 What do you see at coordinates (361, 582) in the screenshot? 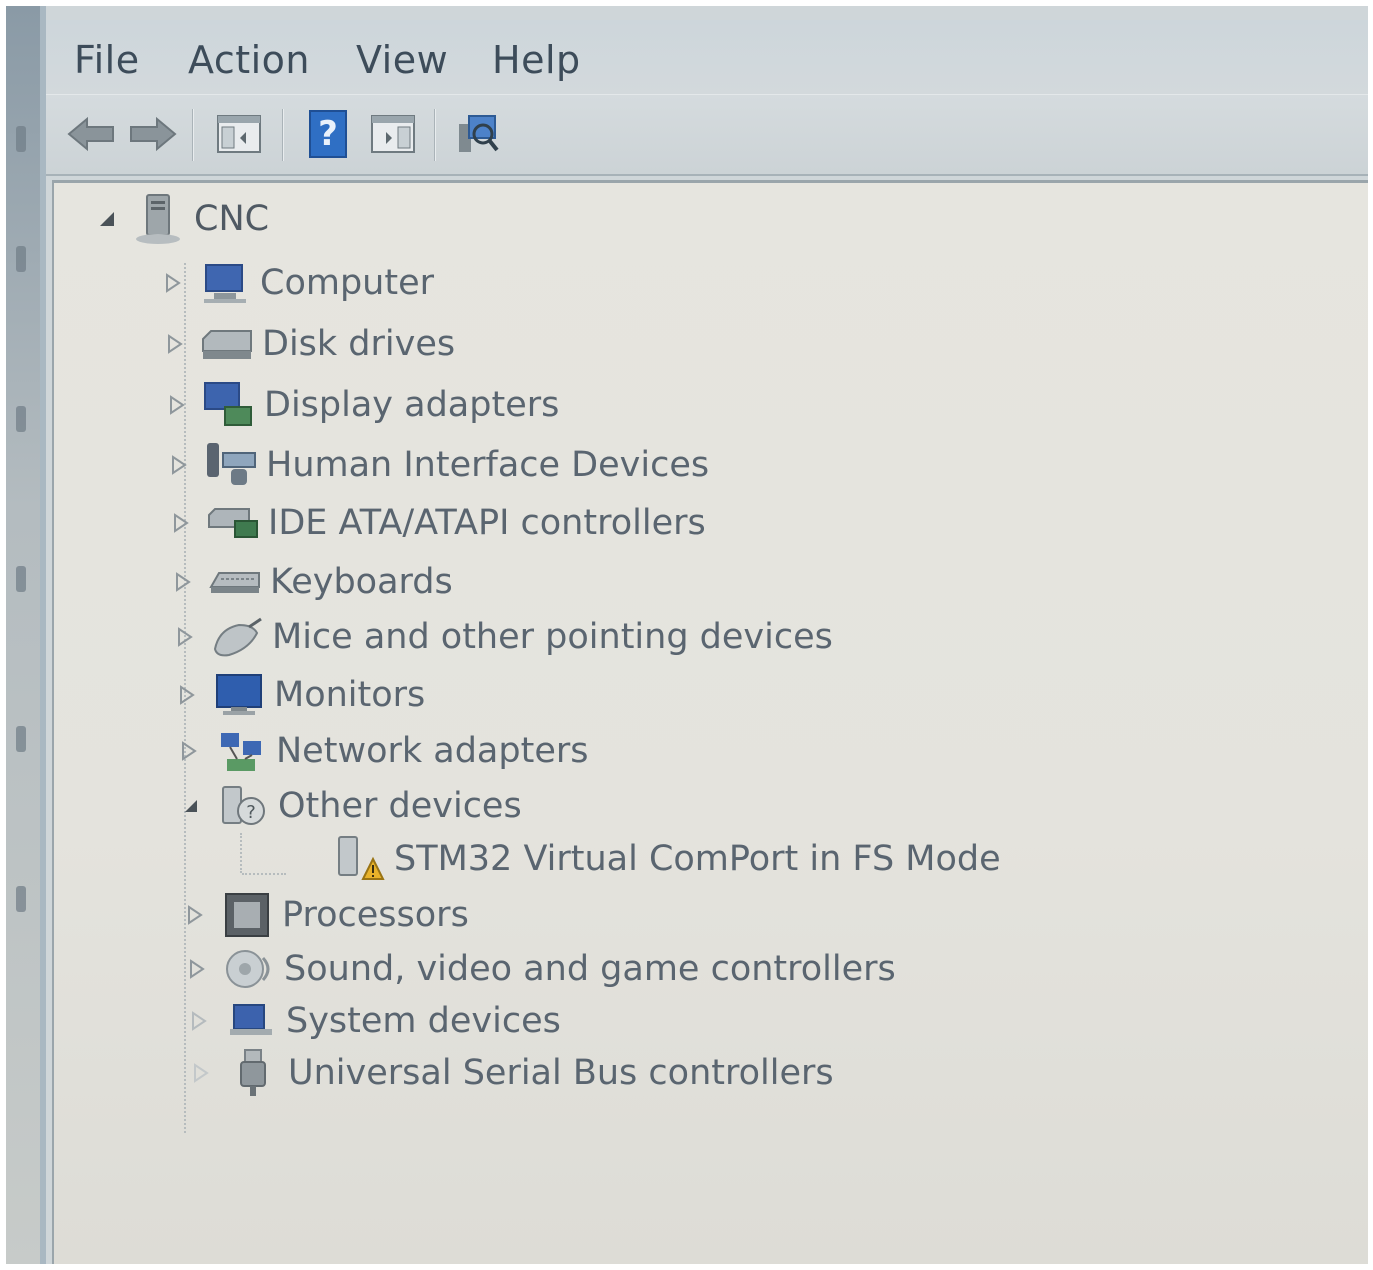
I see `tree-item-label: Keyboards` at bounding box center [361, 582].